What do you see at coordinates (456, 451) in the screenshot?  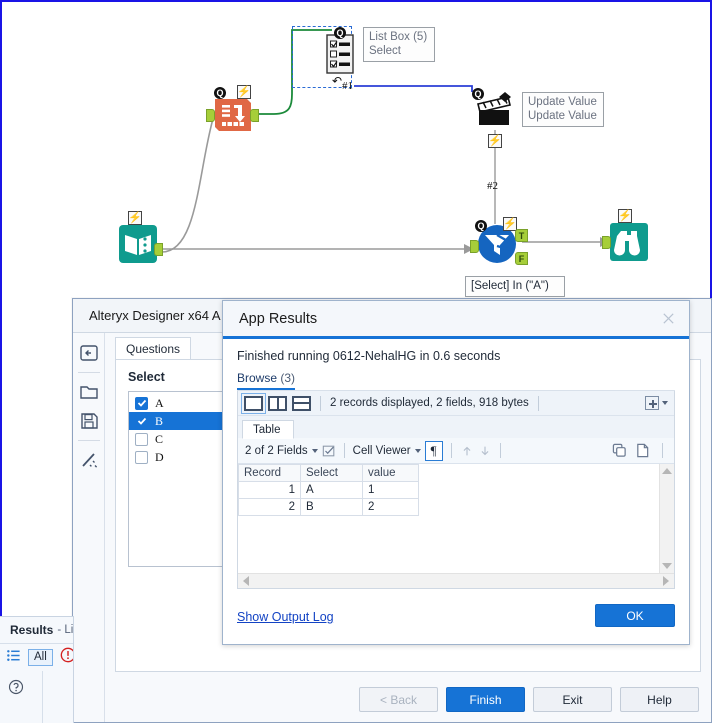 I see `grid-toolbar: 2 of 2 Fields Cell Viewer ¶` at bounding box center [456, 451].